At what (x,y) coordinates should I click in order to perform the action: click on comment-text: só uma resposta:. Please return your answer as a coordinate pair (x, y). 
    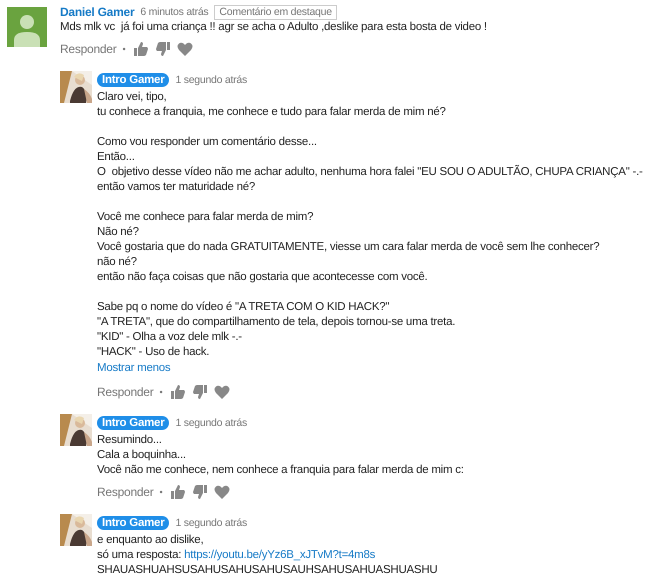
    Looking at the image, I should click on (139, 555).